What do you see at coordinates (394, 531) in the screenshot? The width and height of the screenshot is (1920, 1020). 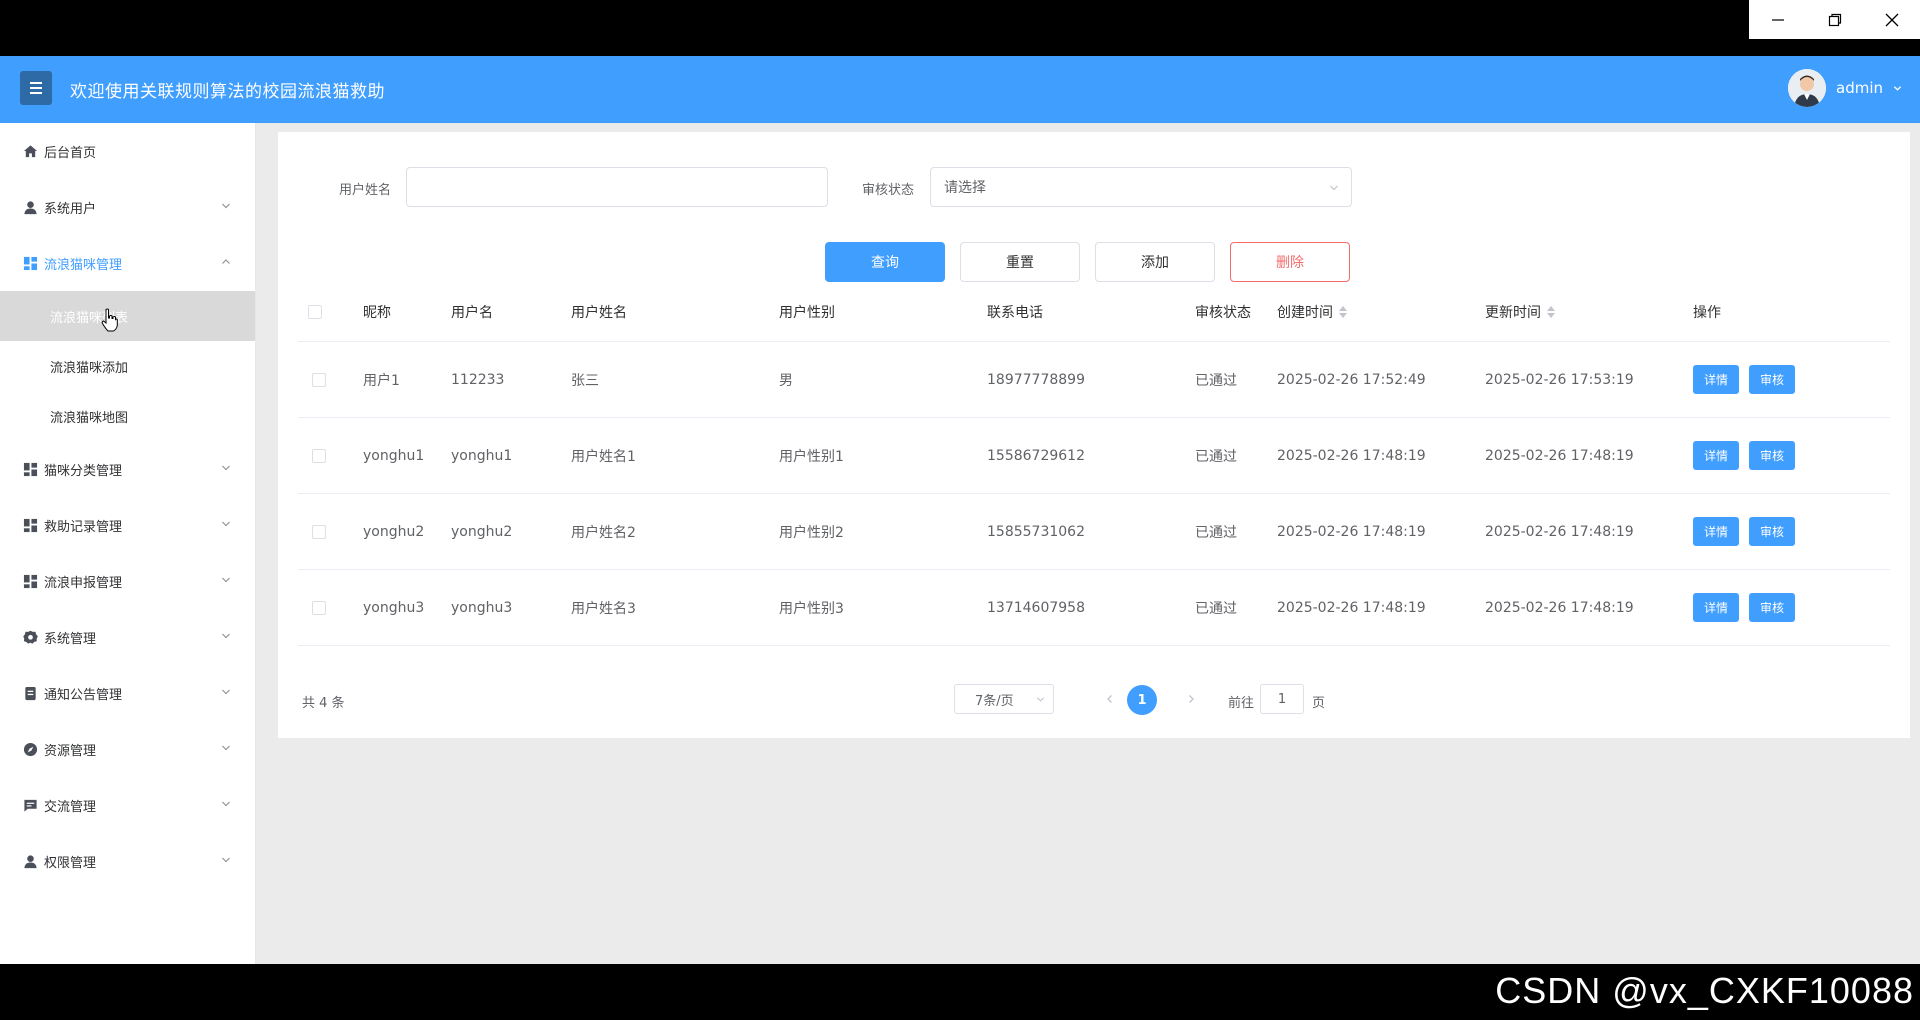 I see `cell-nickname: yonghu2` at bounding box center [394, 531].